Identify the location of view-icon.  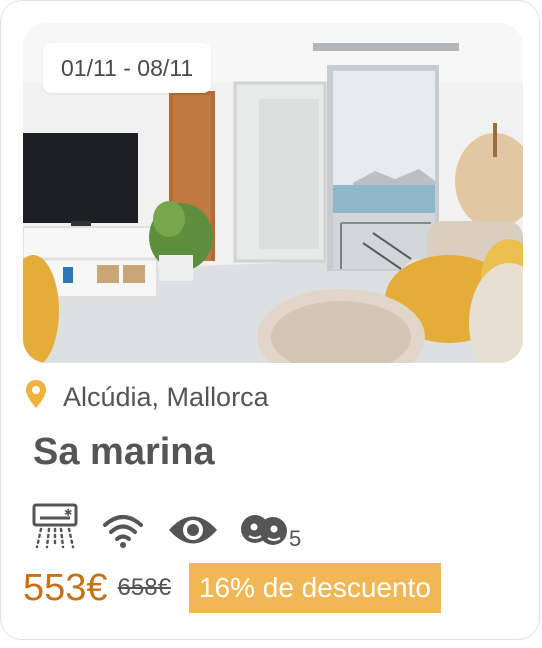
(193, 530).